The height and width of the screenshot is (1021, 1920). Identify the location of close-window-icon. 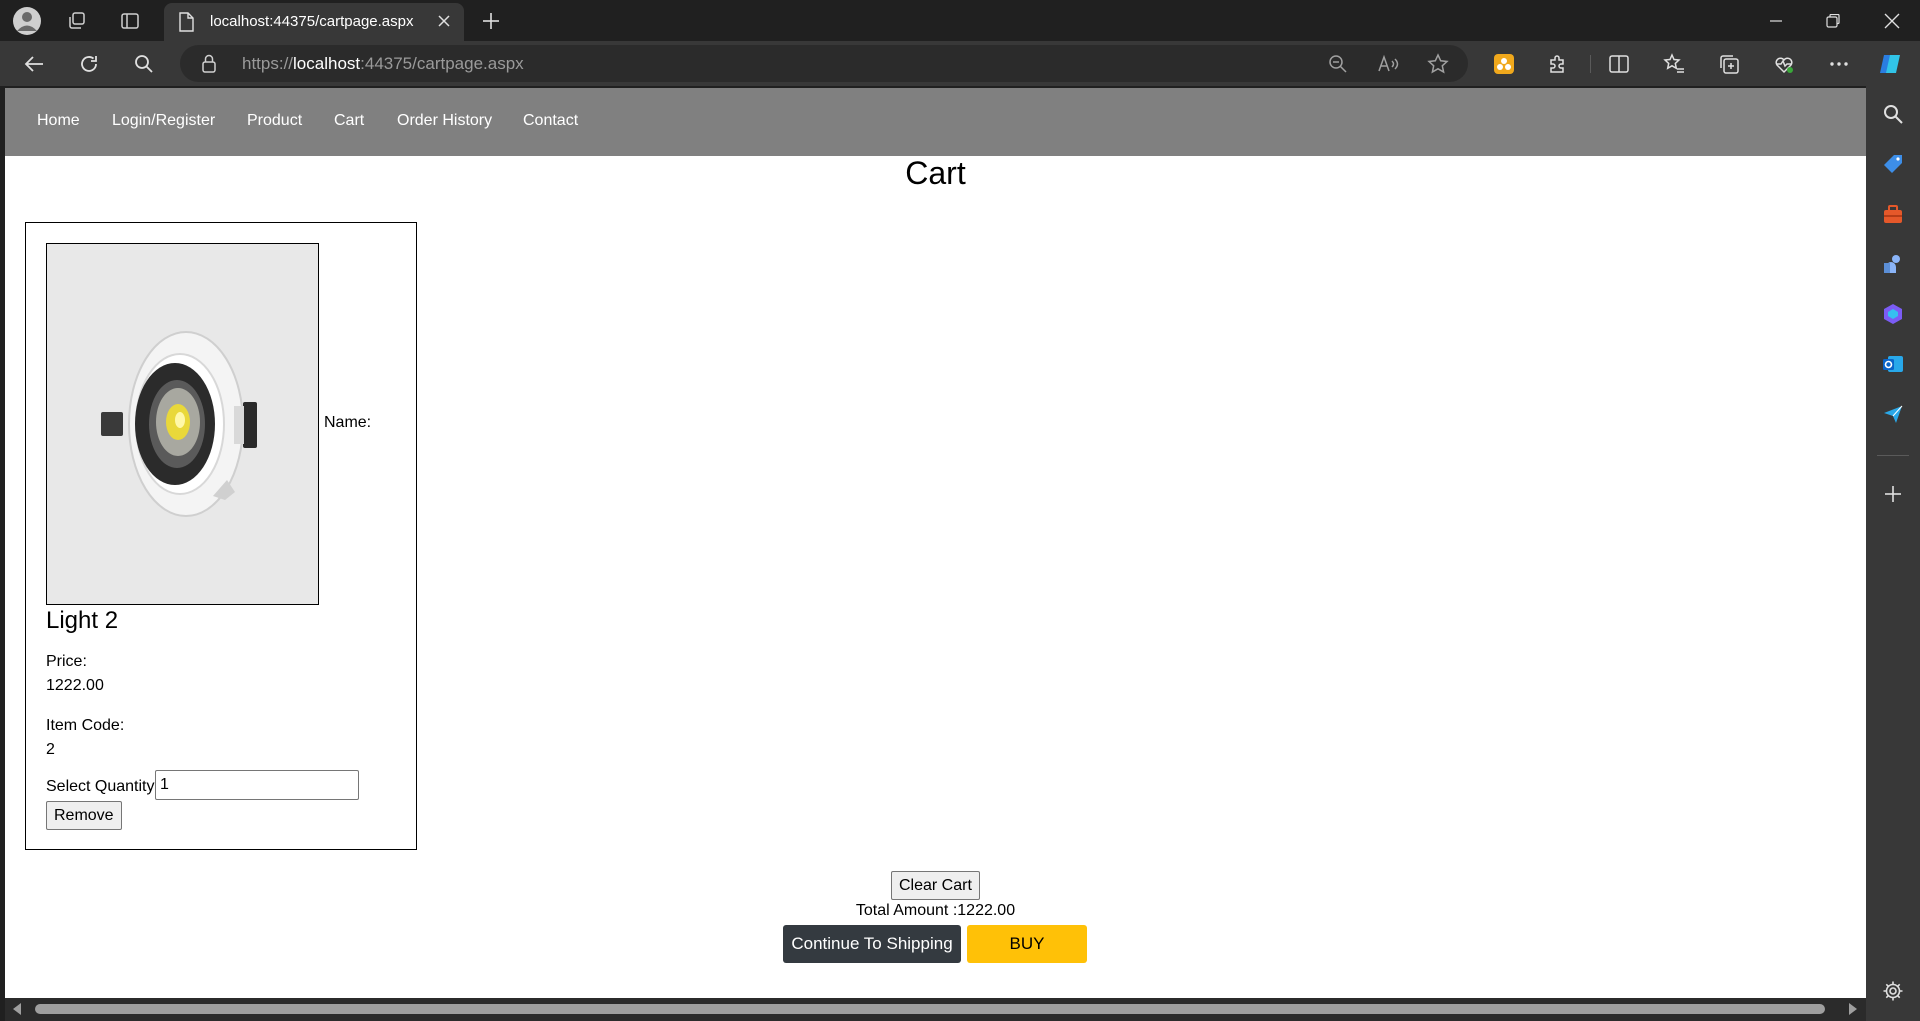
(1892, 20).